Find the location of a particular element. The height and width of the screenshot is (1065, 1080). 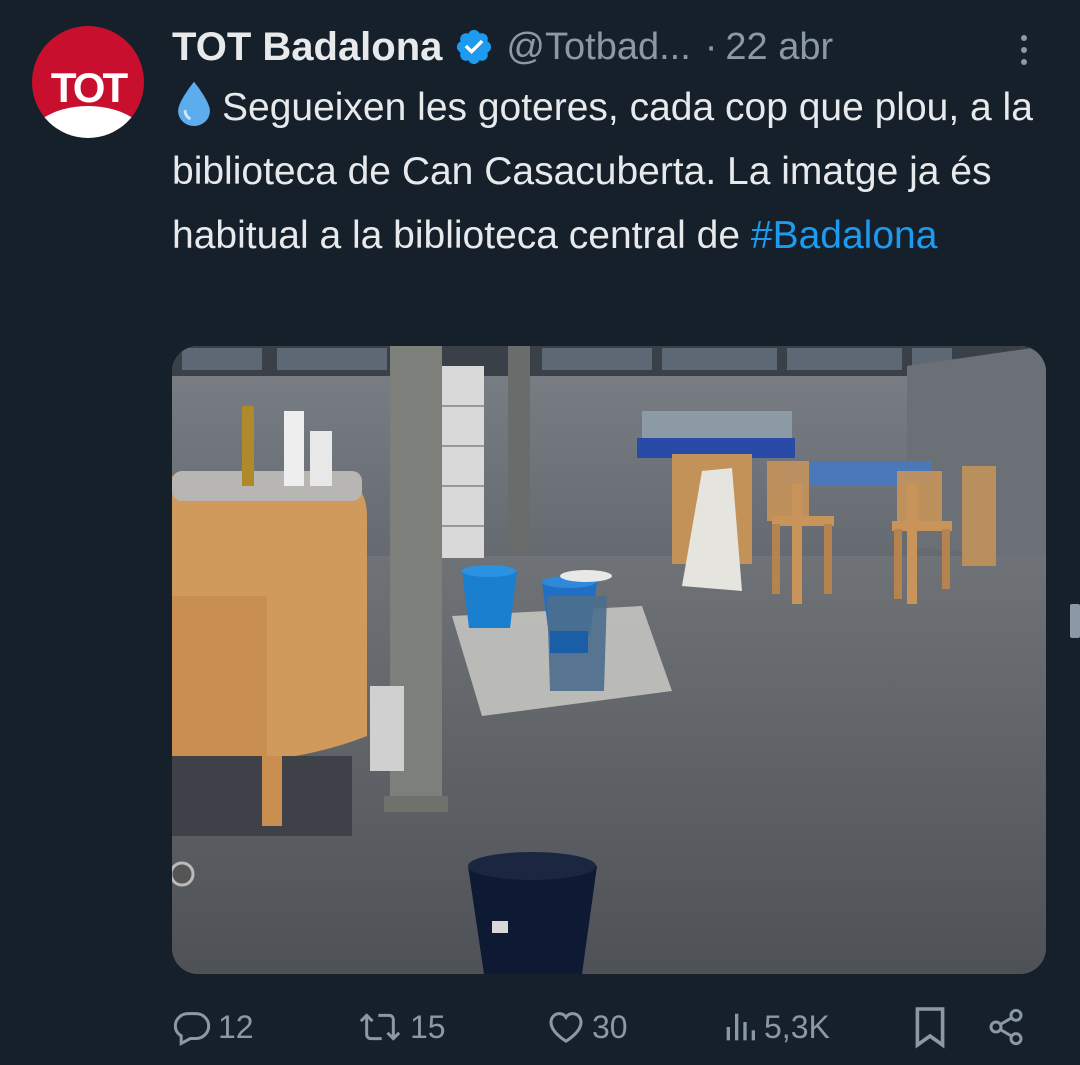

views-button: 5,3K is located at coordinates (776, 1027).